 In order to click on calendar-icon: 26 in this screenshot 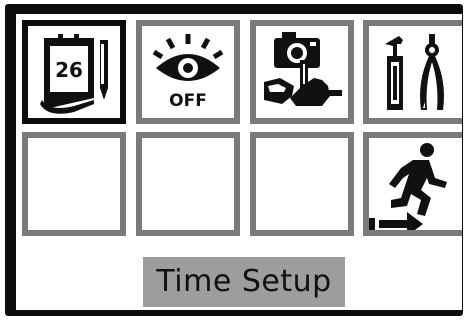, I will do `click(74, 74)`.